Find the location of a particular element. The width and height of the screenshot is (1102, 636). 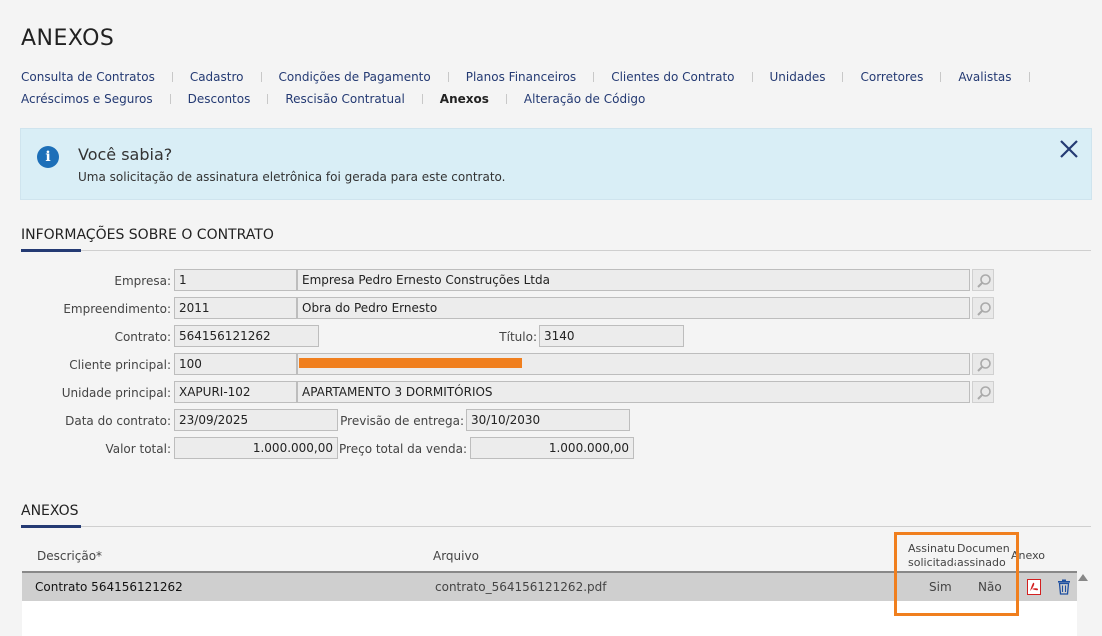

annotation-highlight is located at coordinates (956, 574).